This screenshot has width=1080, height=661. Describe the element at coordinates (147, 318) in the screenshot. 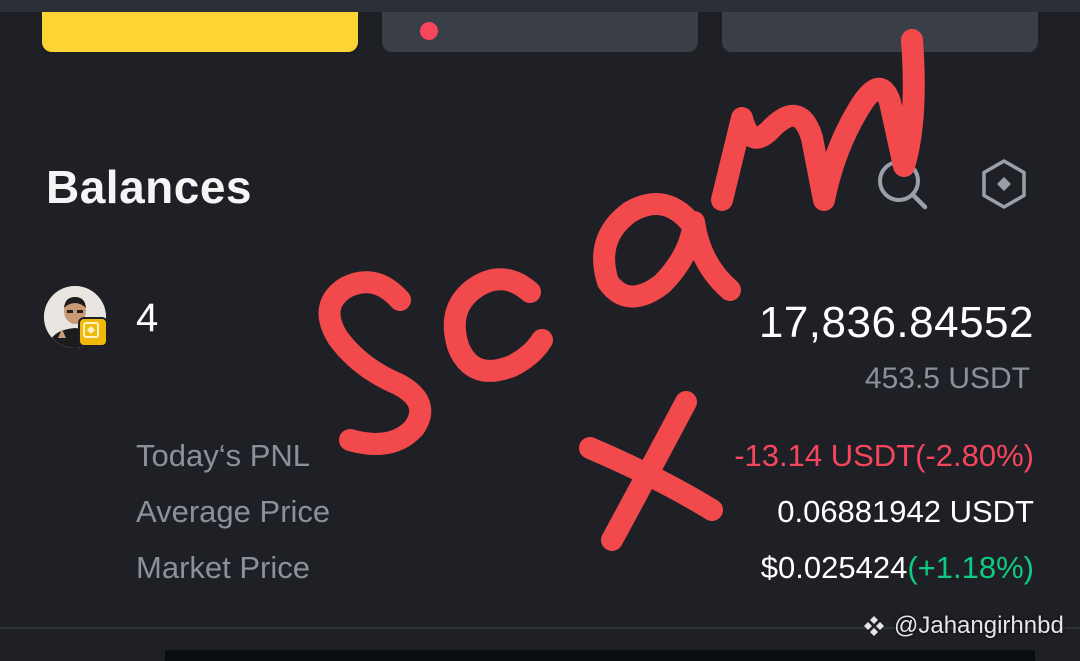

I see `asset-name: 4` at that location.